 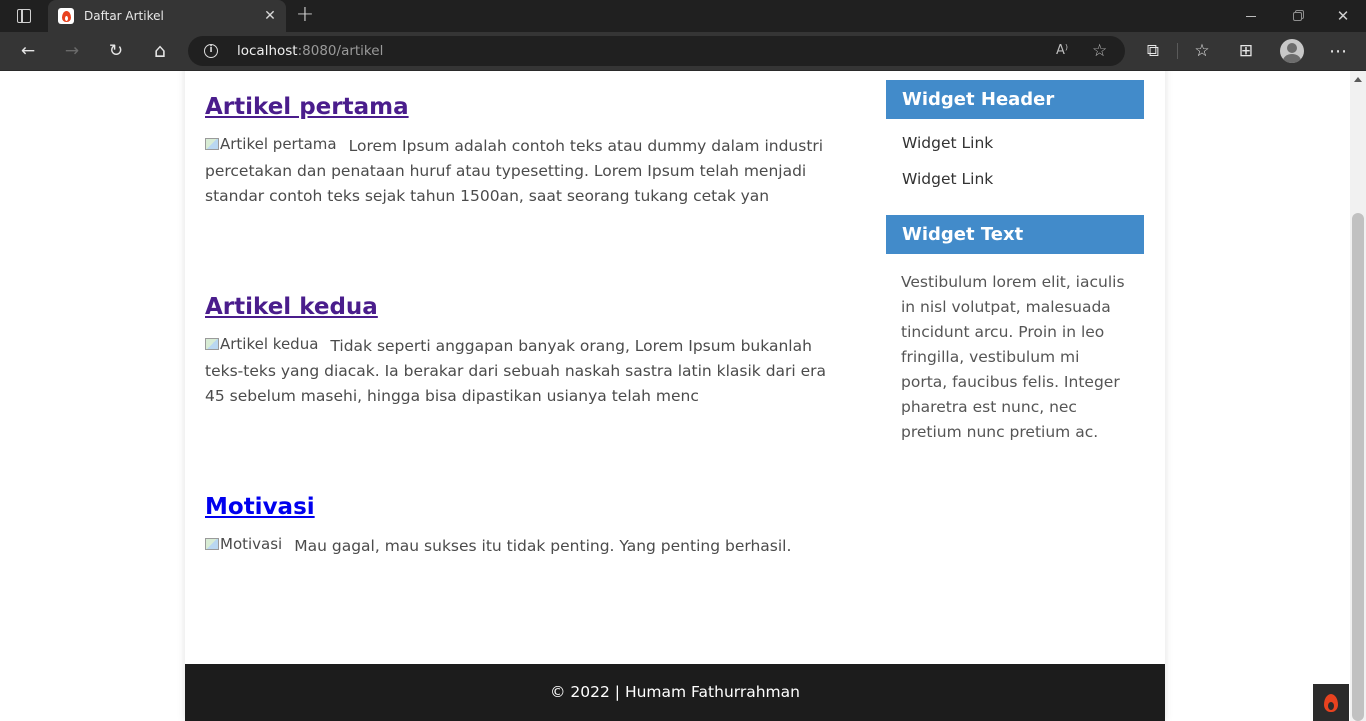 What do you see at coordinates (167, 16) in the screenshot?
I see `tab-daftar-artikel: Daftar Artikel ✕` at bounding box center [167, 16].